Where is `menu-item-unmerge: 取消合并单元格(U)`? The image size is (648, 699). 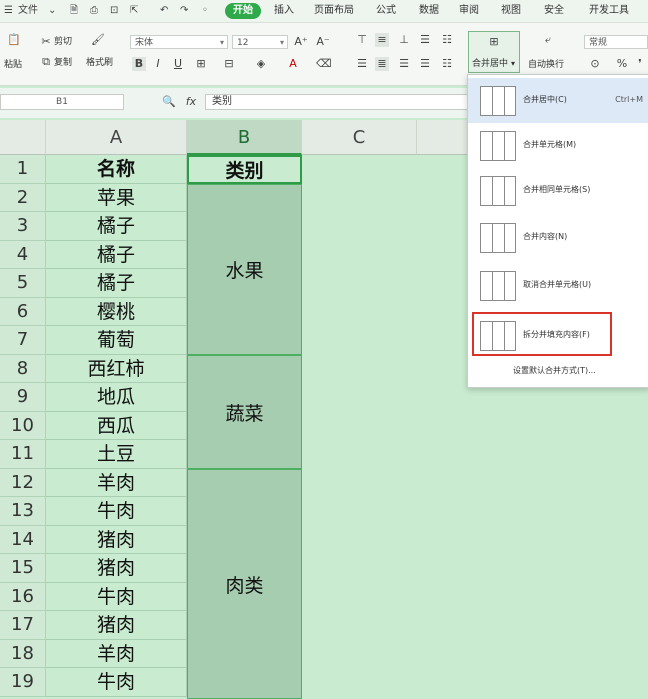 menu-item-unmerge: 取消合并单元格(U) is located at coordinates (558, 285).